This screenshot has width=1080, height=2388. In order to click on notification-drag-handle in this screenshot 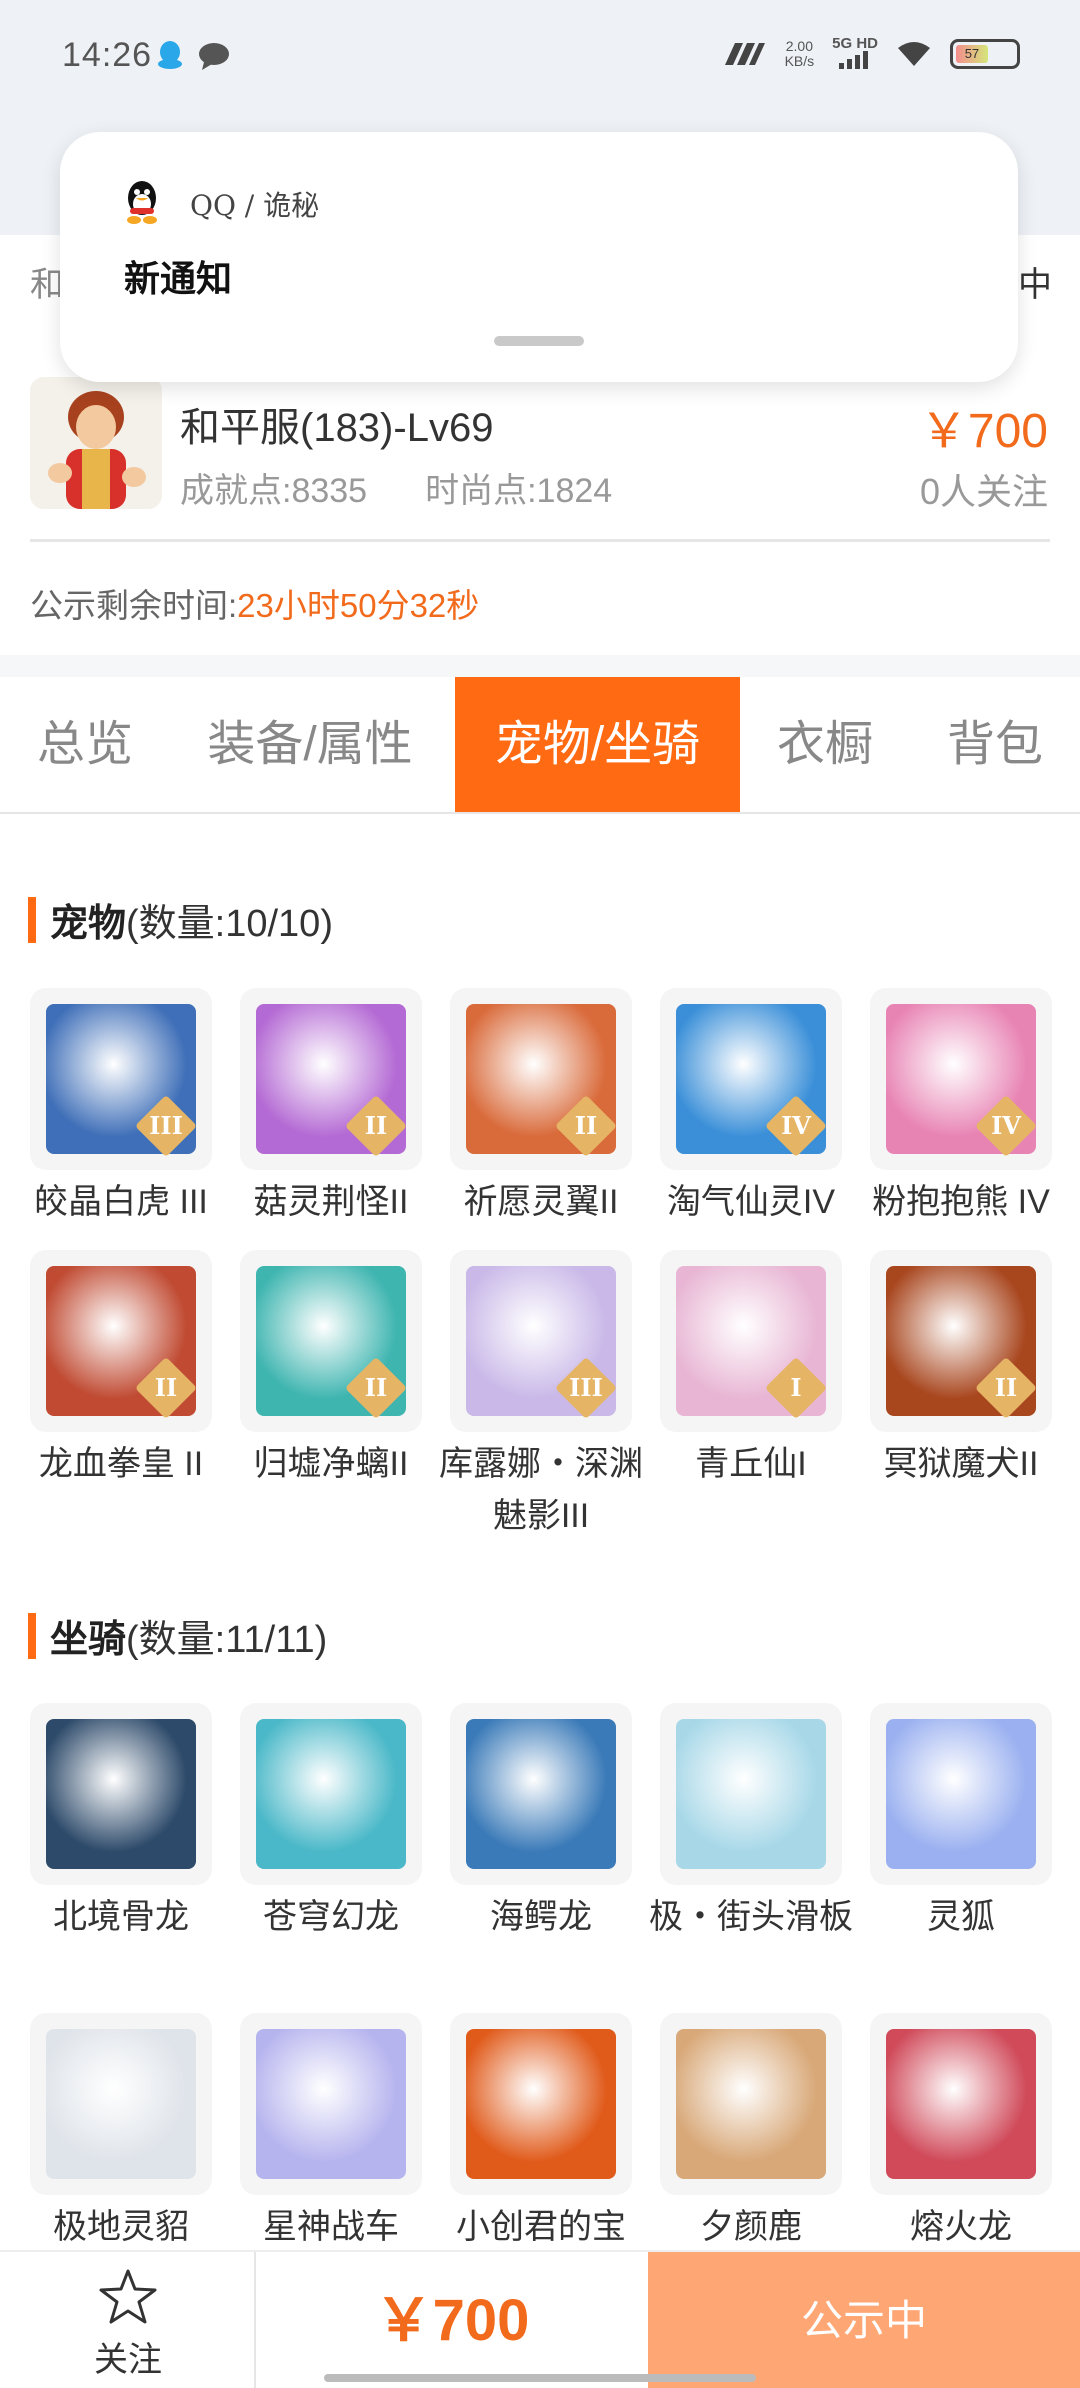, I will do `click(539, 341)`.